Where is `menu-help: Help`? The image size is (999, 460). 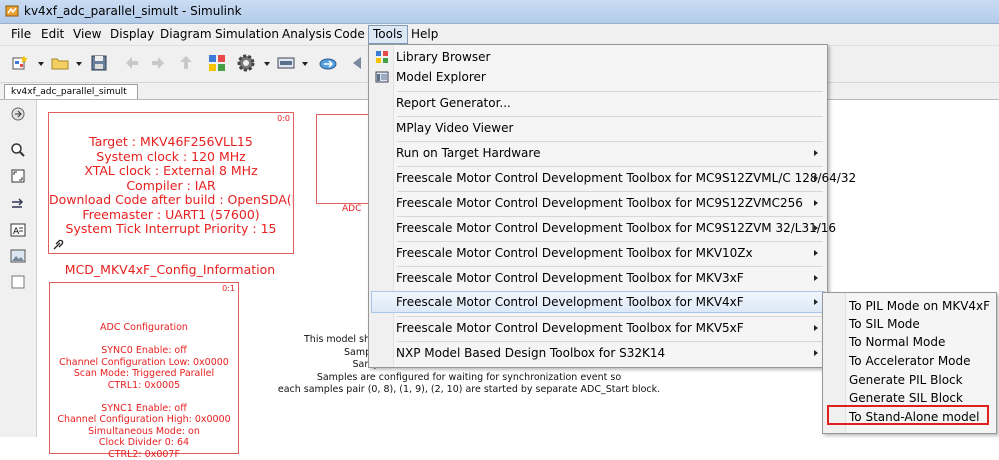 menu-help: Help is located at coordinates (424, 34).